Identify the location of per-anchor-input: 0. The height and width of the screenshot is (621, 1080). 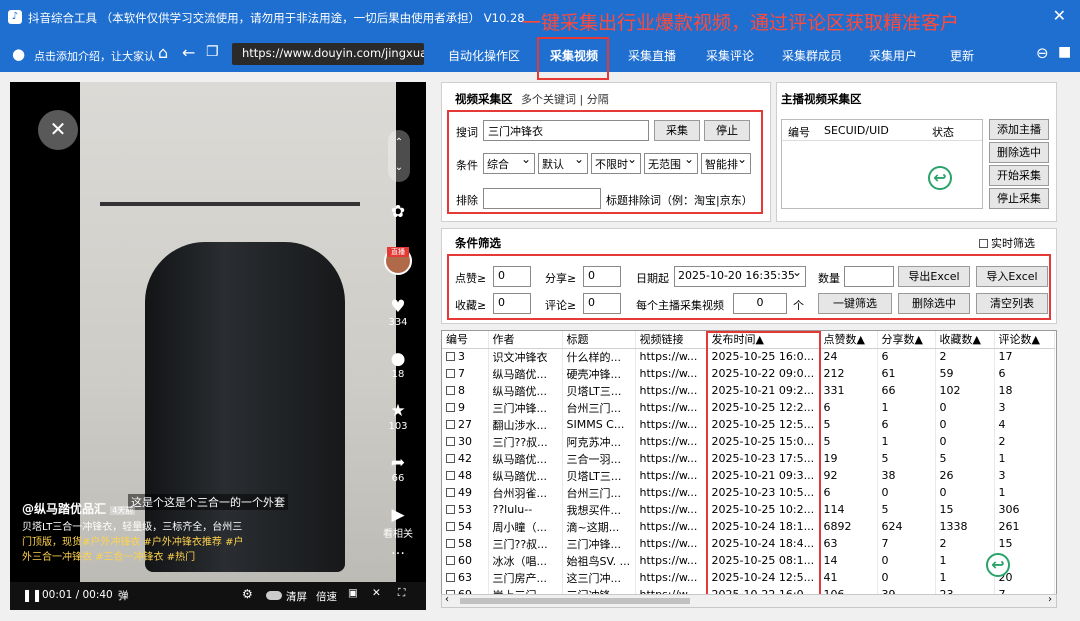
(760, 303).